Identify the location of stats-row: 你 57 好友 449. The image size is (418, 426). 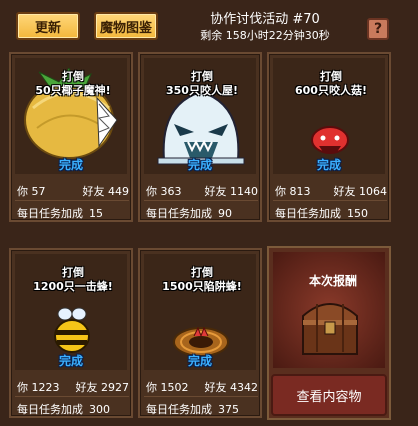
(73, 191).